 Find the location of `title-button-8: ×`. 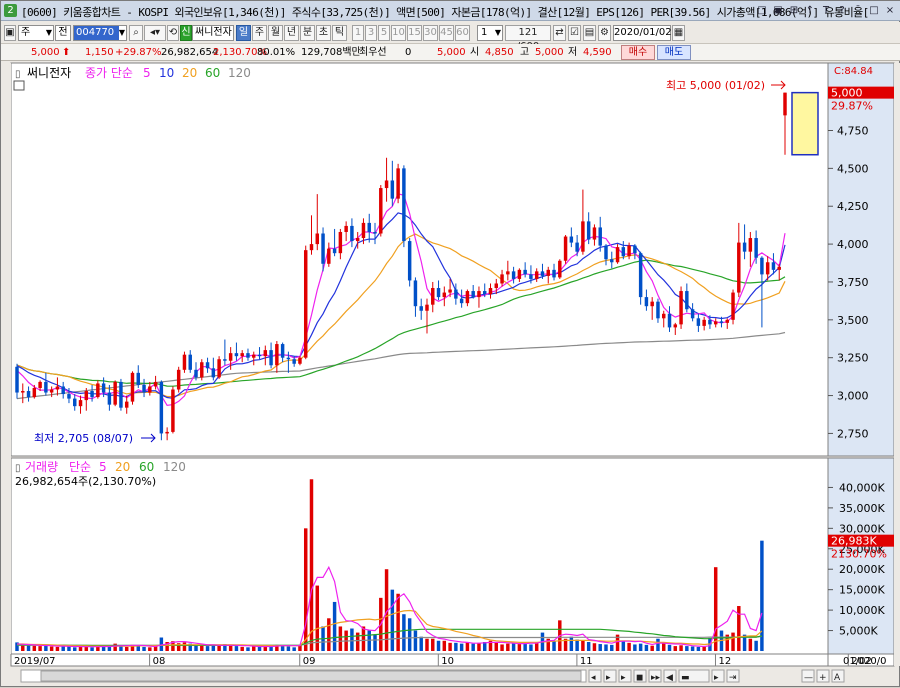

title-button-8: × is located at coordinates (890, 10).